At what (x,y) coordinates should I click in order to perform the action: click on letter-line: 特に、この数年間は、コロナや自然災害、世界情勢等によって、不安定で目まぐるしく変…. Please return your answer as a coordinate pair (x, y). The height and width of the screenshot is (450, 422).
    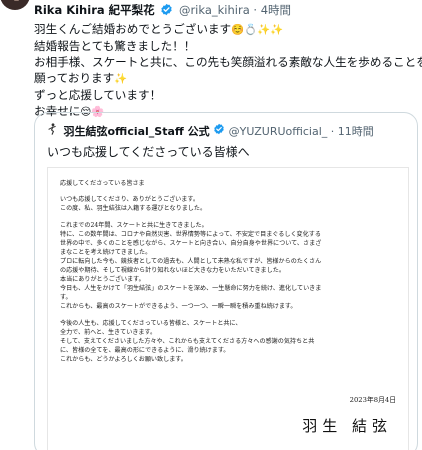
    Looking at the image, I should click on (190, 234).